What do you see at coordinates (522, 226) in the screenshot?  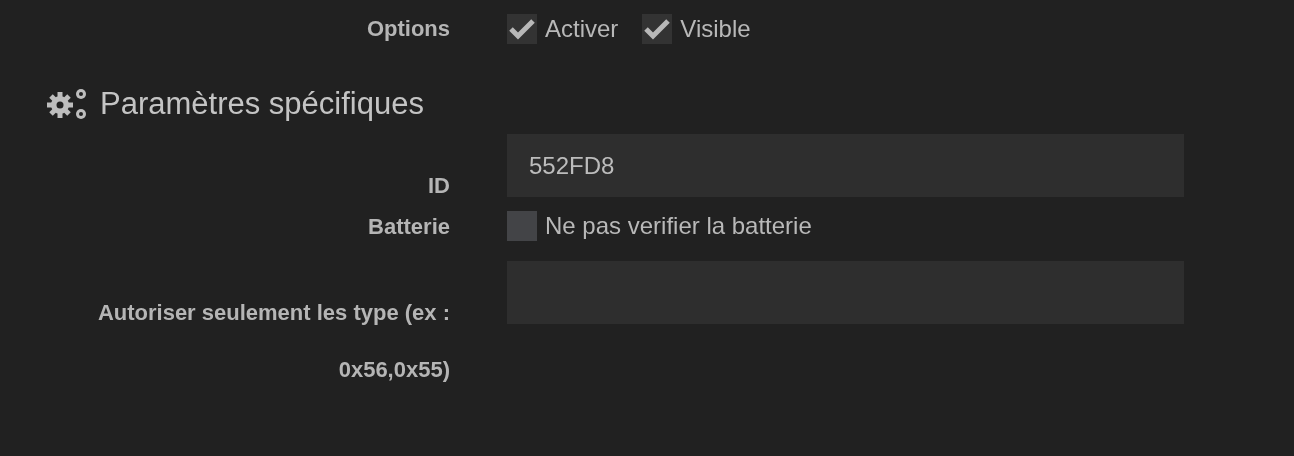 I see `checkbox` at bounding box center [522, 226].